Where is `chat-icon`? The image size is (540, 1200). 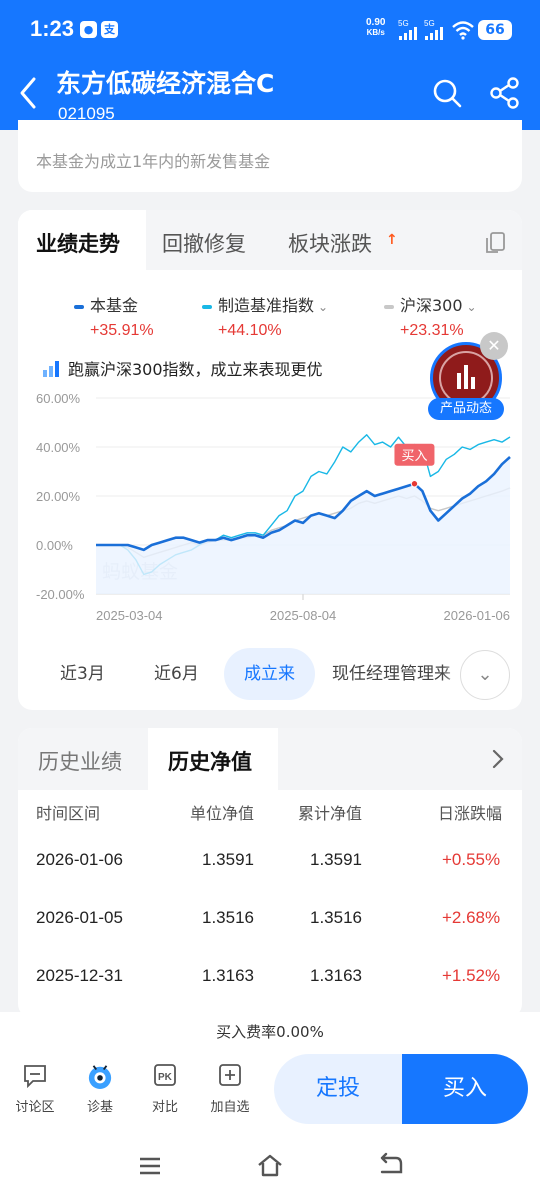 chat-icon is located at coordinates (35, 1077).